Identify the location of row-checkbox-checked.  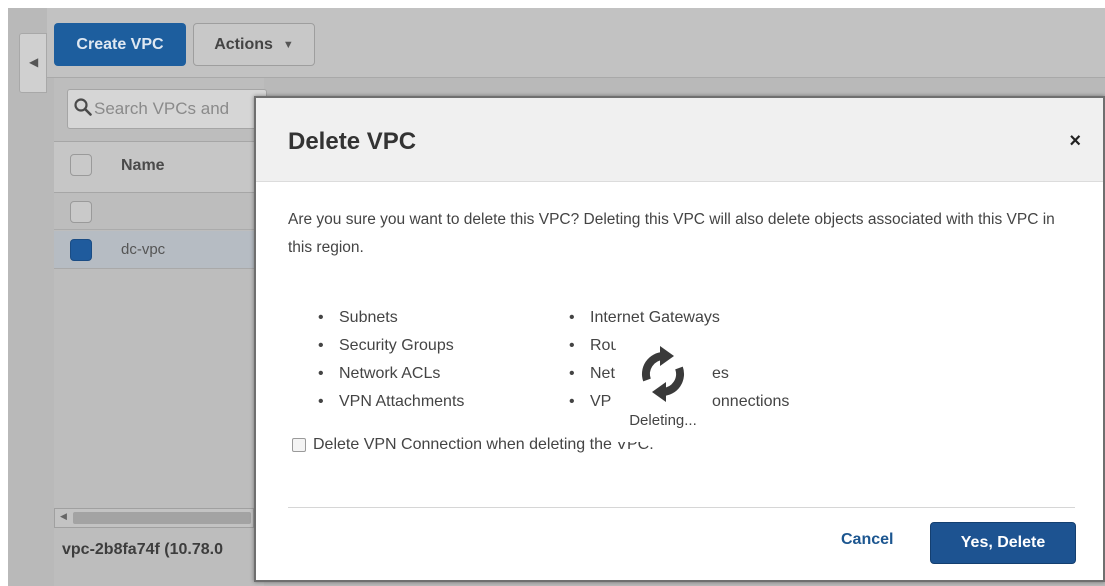
(81, 250).